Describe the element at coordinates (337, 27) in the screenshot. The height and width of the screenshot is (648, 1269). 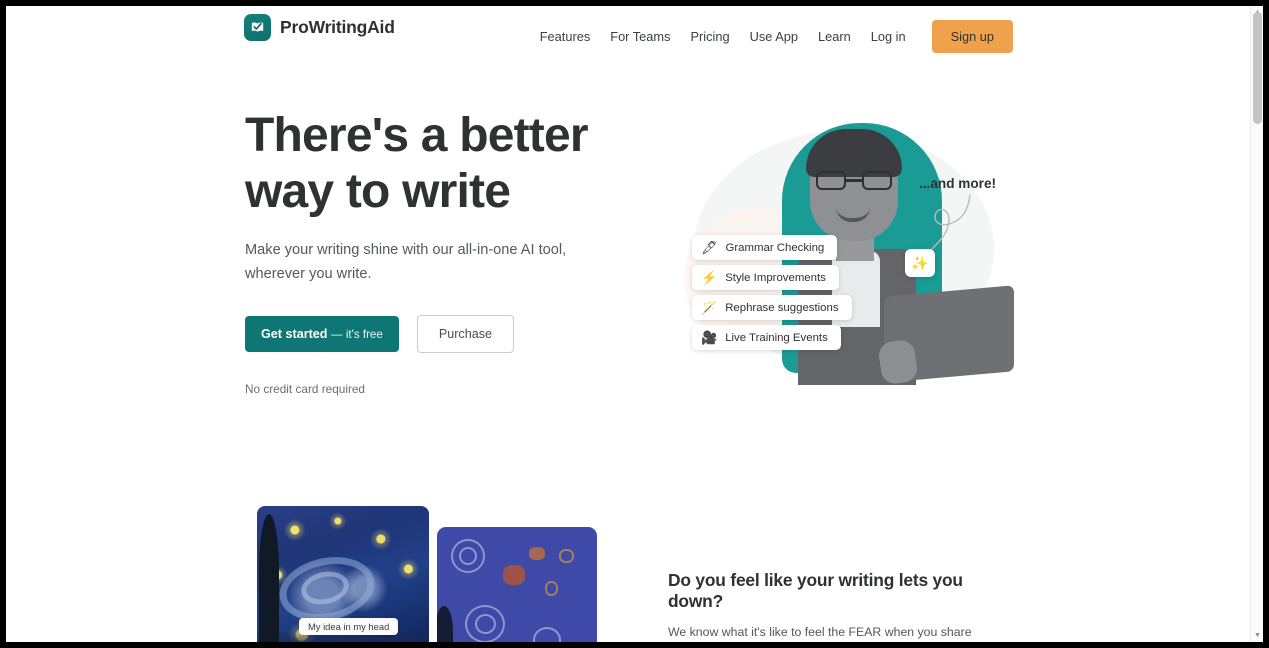
I see `brand-name: ProWritingAid` at that location.